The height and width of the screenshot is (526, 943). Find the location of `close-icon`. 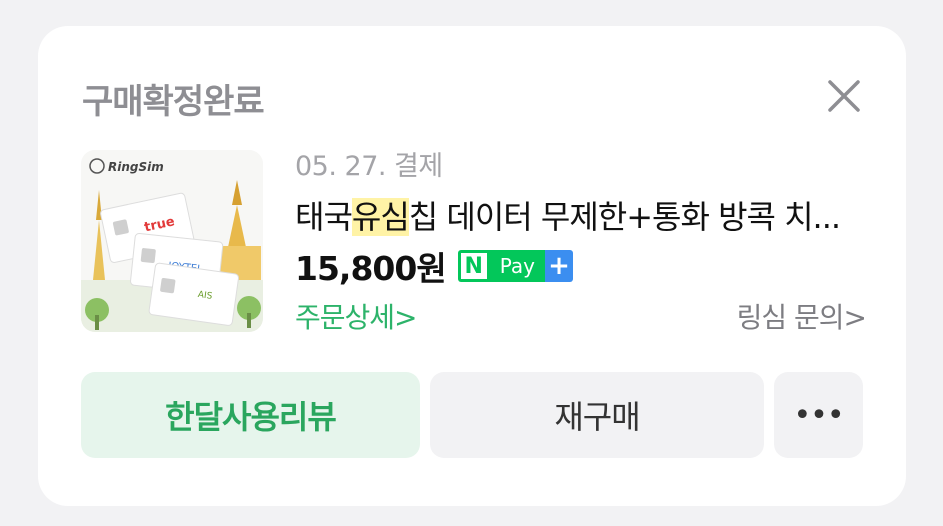

close-icon is located at coordinates (844, 96).